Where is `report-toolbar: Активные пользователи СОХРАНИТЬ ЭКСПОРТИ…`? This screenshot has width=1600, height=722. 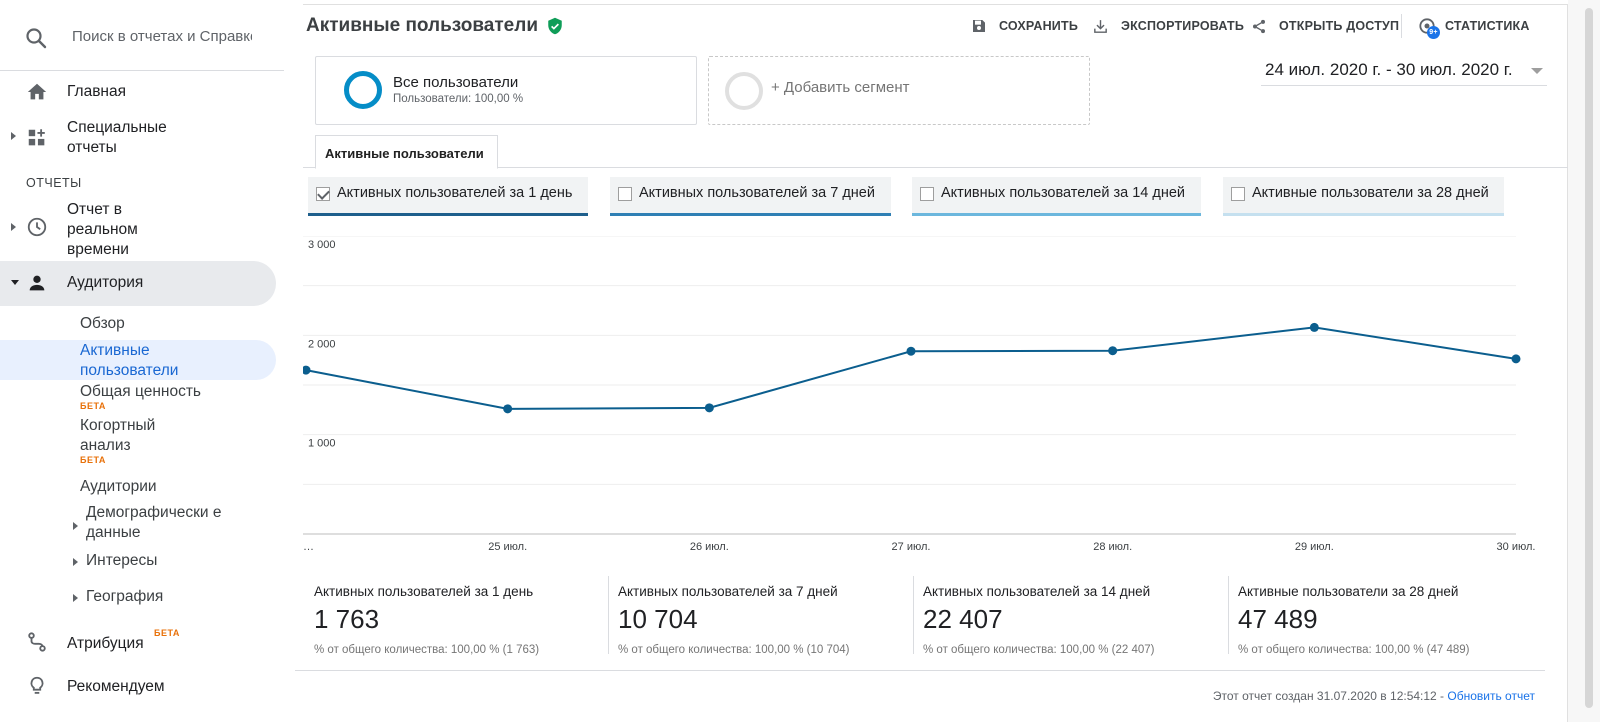 report-toolbar: Активные пользователи СОХРАНИТЬ ЭКСПОРТИ… is located at coordinates (936, 24).